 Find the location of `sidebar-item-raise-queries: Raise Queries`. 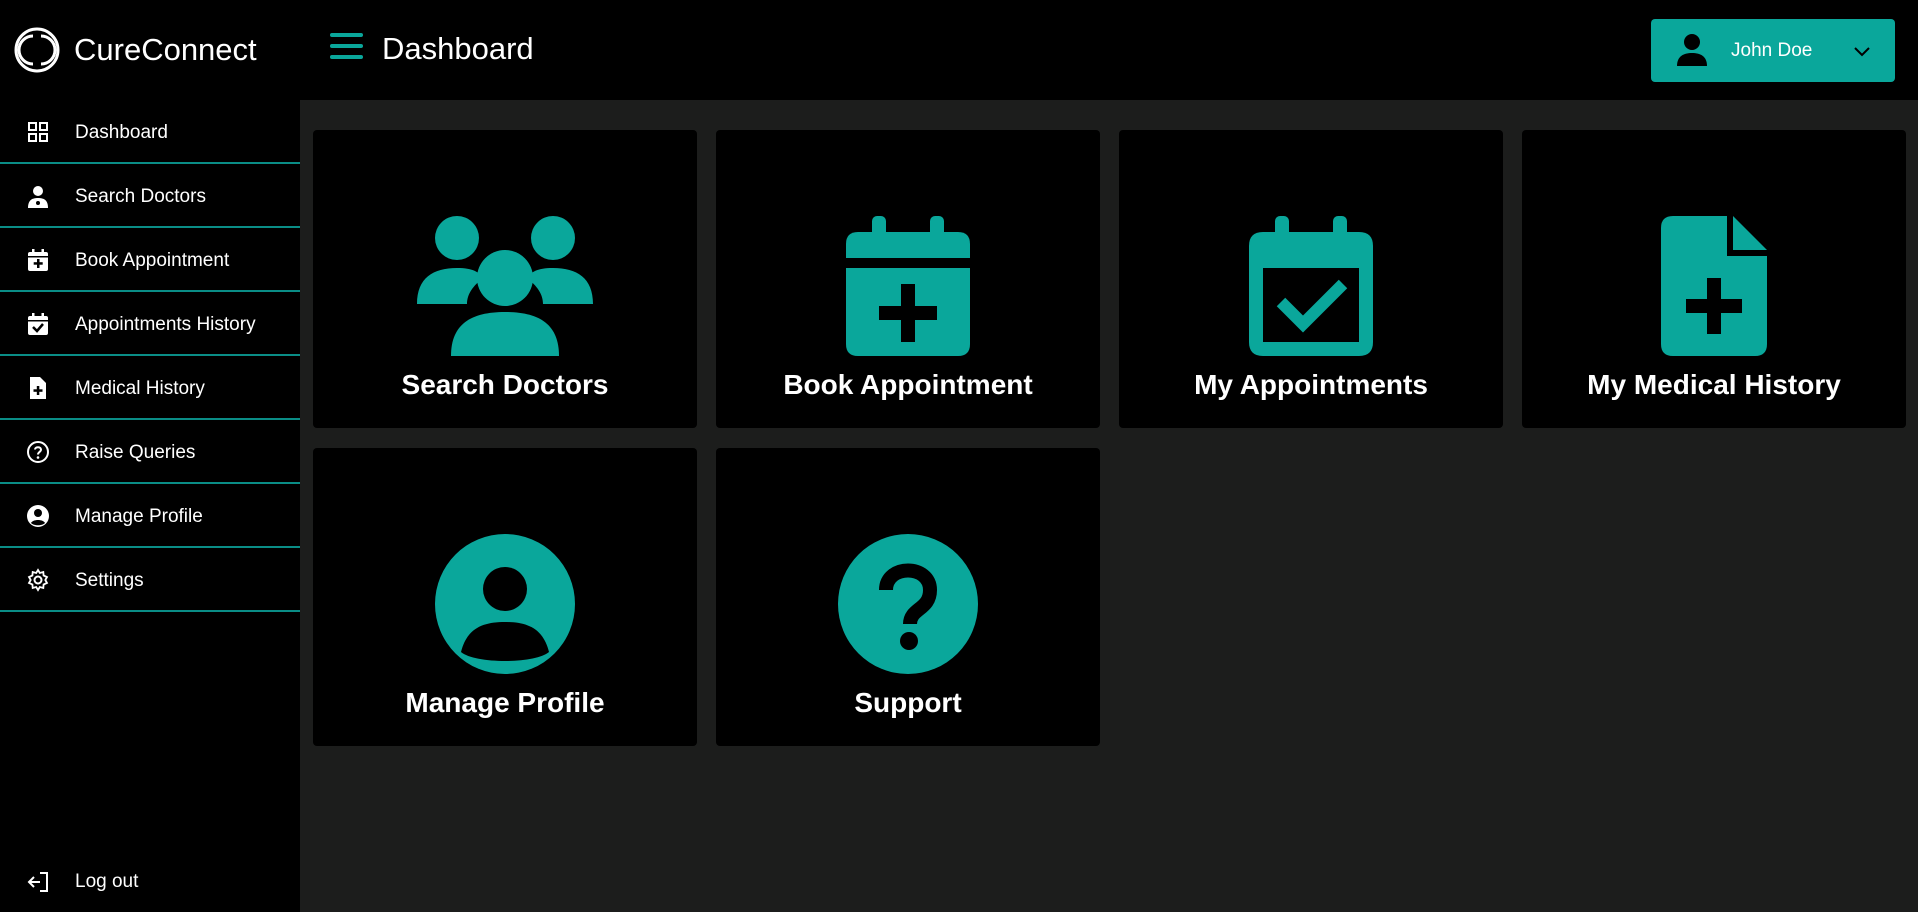

sidebar-item-raise-queries: Raise Queries is located at coordinates (150, 452).